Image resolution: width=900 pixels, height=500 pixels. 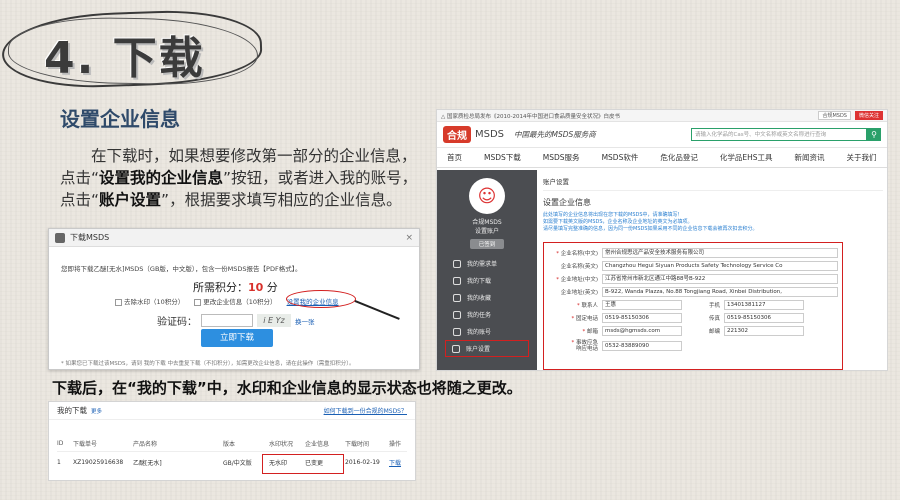 I want to click on cell-order-no: XZ19025916638, so click(x=98, y=462).